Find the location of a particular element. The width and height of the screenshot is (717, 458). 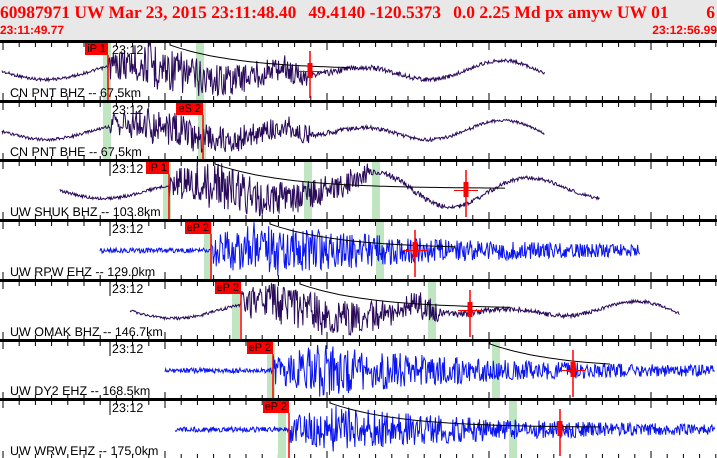

channel-label: UW DY2 EHZ -- 168.5km is located at coordinates (80, 391).